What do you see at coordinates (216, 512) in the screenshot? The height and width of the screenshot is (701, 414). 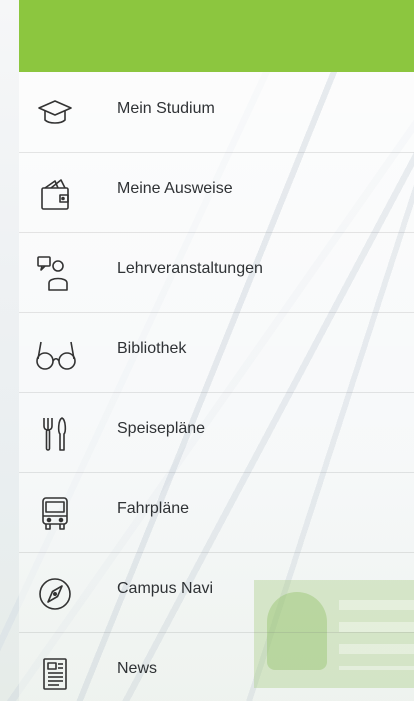 I see `menu-item-fahrplaene: Fahrpläne` at bounding box center [216, 512].